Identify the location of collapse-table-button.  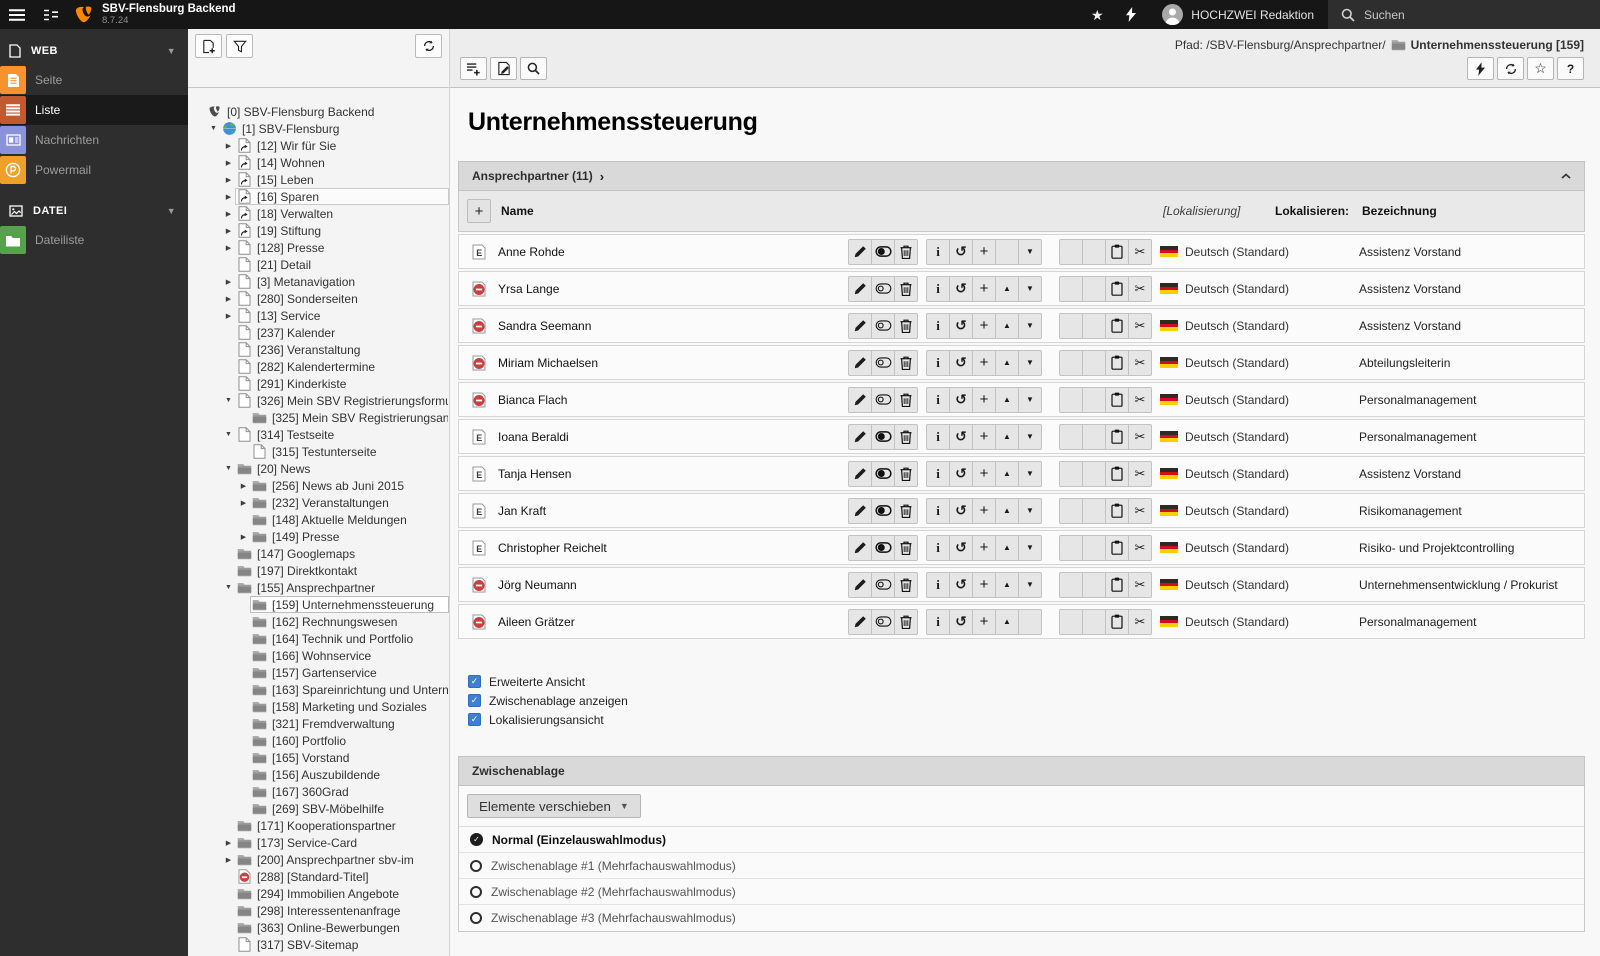
(1566, 176).